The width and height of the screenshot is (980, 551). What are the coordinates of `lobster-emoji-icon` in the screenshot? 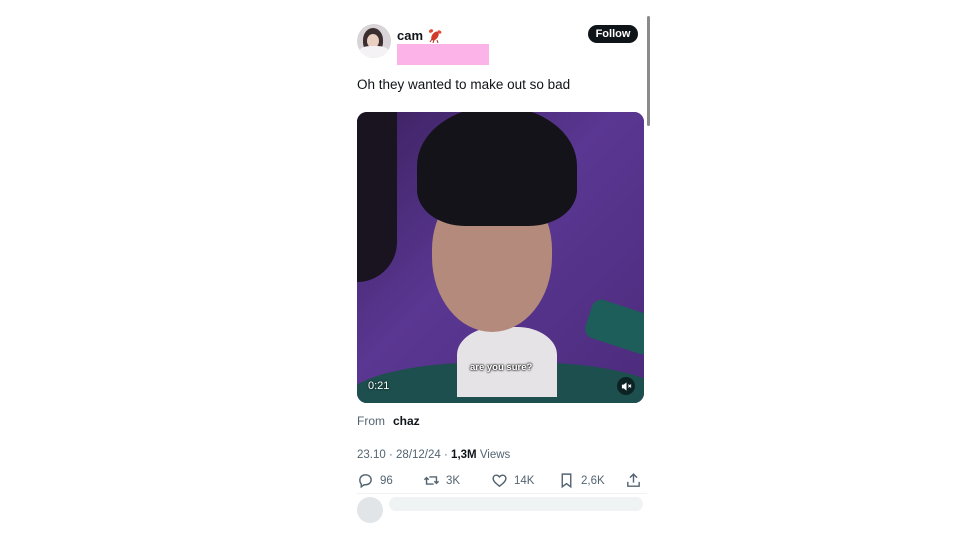 It's located at (435, 36).